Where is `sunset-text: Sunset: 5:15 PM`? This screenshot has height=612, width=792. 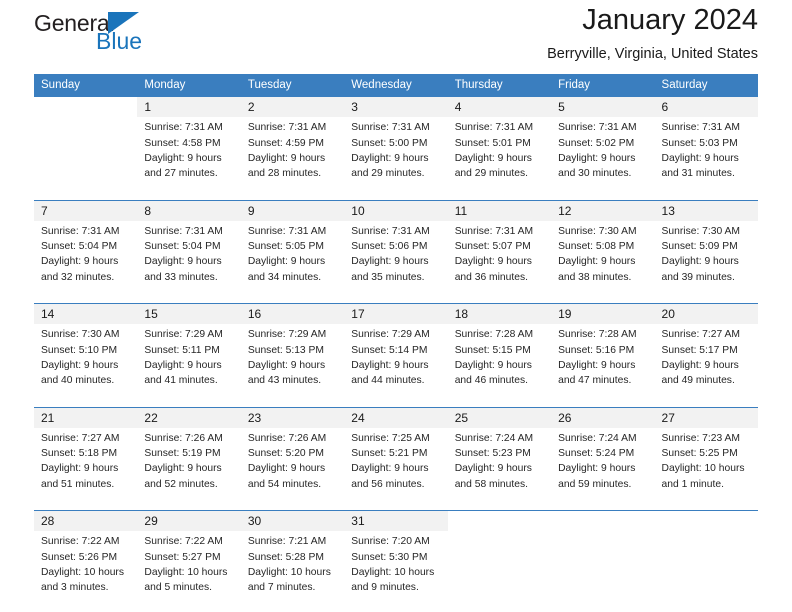 sunset-text: Sunset: 5:15 PM is located at coordinates (492, 350).